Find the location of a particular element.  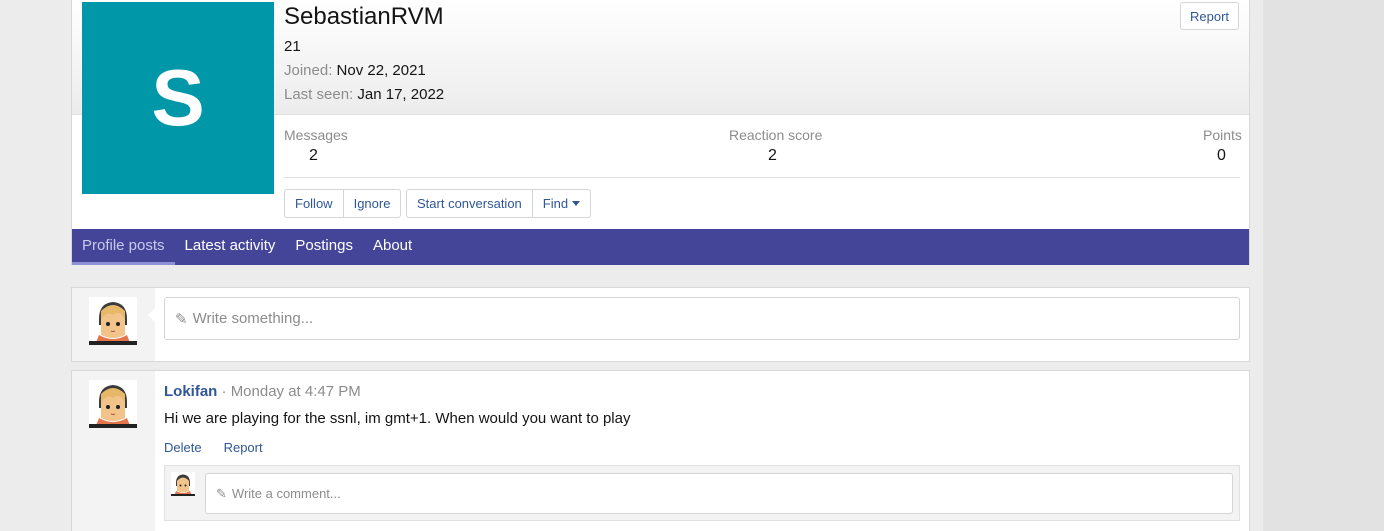

report-profile-button: Report is located at coordinates (1209, 16).